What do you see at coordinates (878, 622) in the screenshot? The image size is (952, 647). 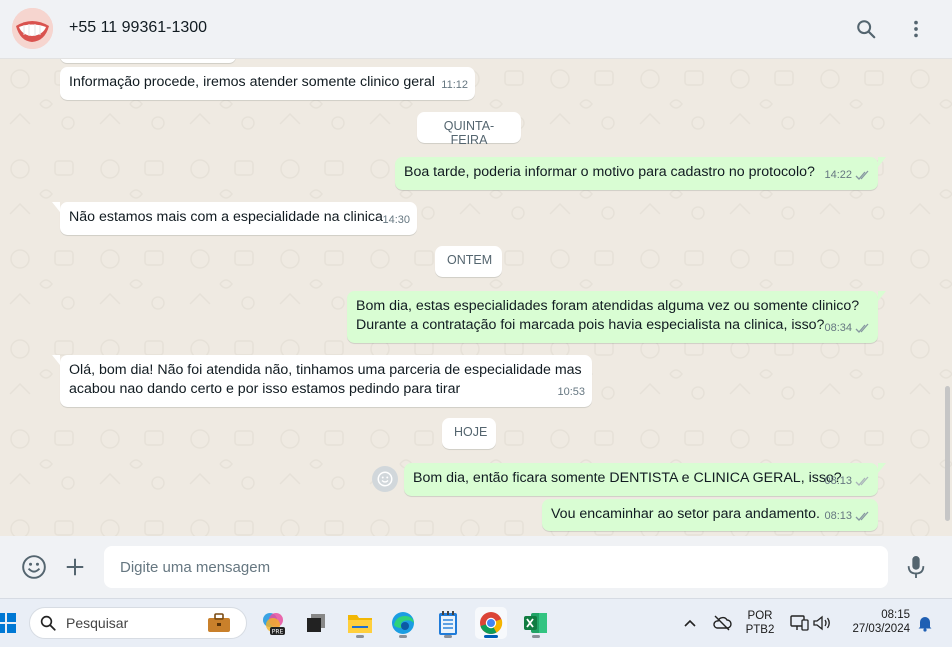 I see `clock: 08:15 27/03/2024` at bounding box center [878, 622].